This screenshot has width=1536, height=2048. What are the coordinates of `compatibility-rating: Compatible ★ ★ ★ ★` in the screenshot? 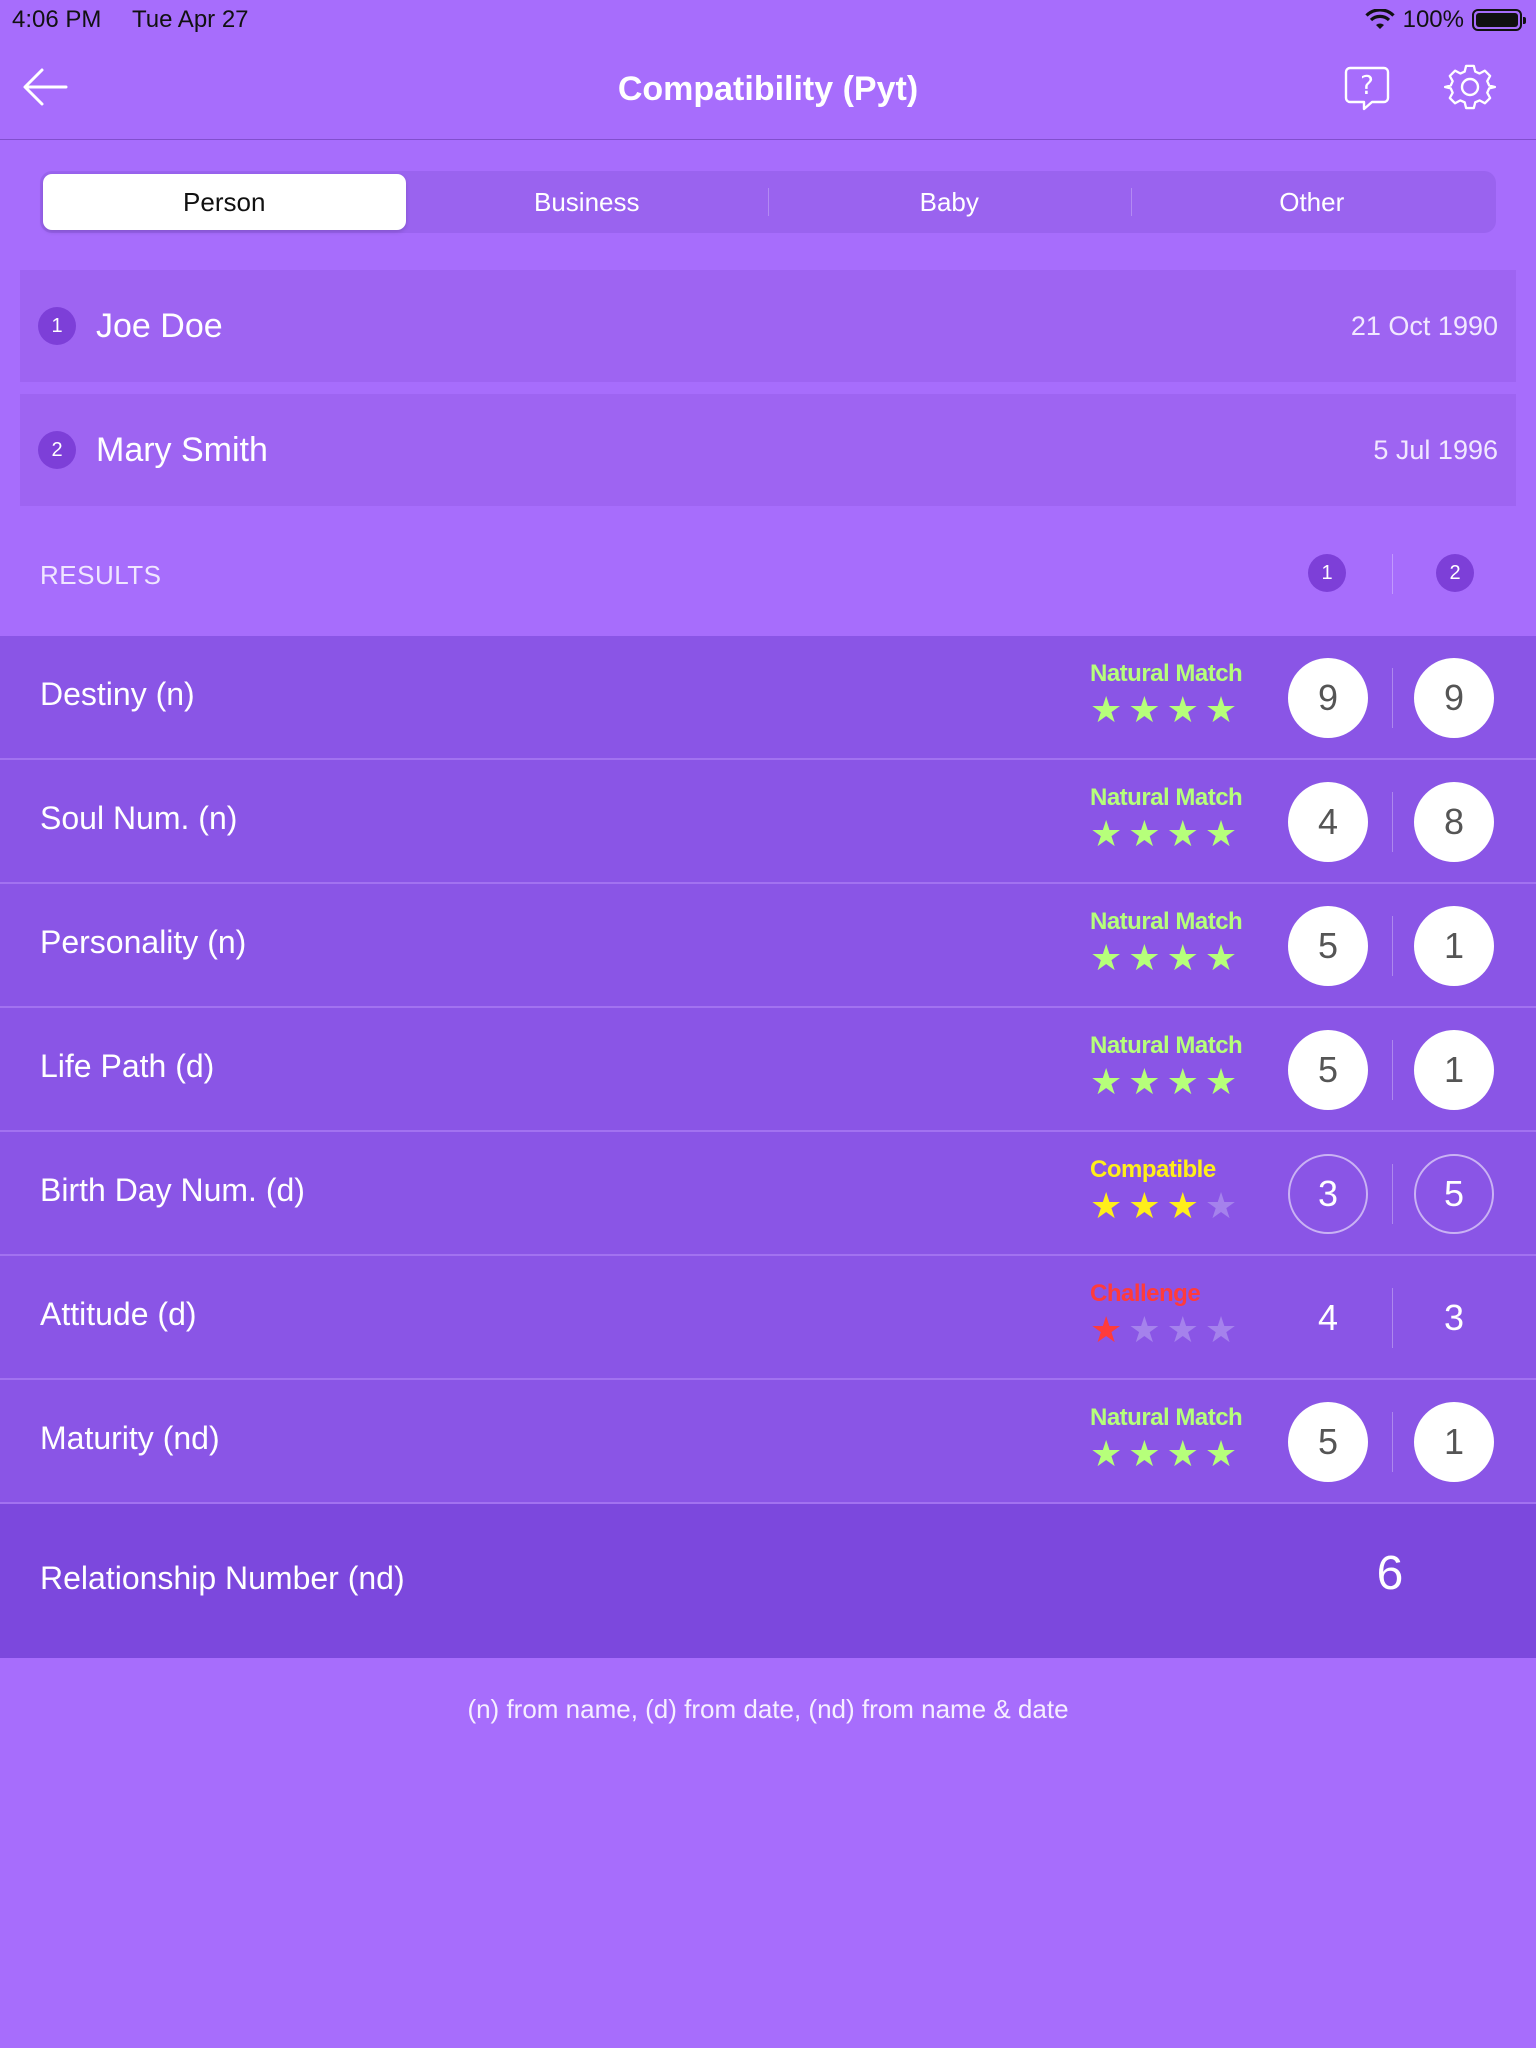 It's located at (1163, 1190).